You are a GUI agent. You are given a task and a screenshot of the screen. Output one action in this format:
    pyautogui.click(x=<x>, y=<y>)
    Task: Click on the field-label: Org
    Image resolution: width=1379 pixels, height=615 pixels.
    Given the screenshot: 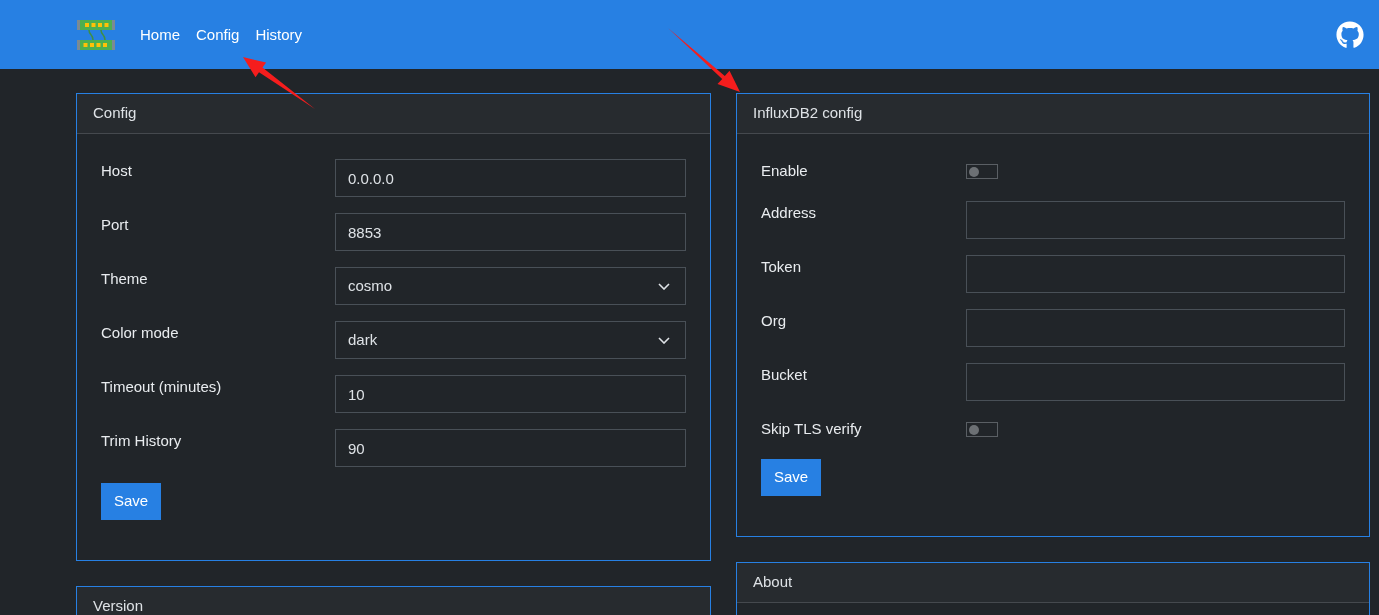 What is the action you would take?
    pyautogui.click(x=774, y=321)
    